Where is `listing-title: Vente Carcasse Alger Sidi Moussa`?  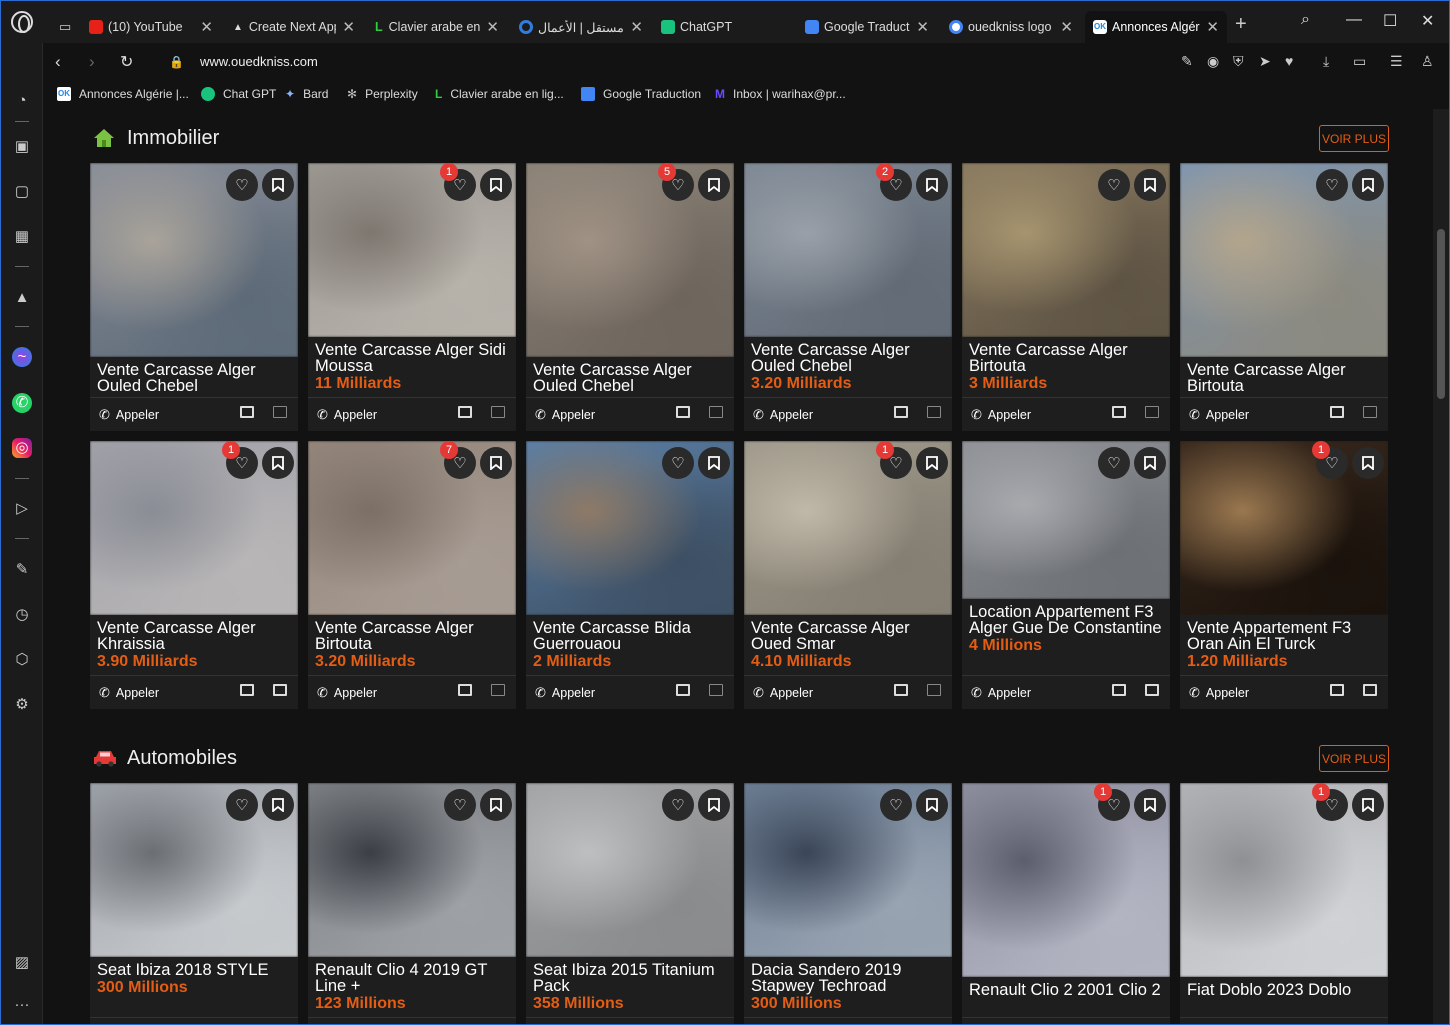 listing-title: Vente Carcasse Alger Sidi Moussa is located at coordinates (412, 358).